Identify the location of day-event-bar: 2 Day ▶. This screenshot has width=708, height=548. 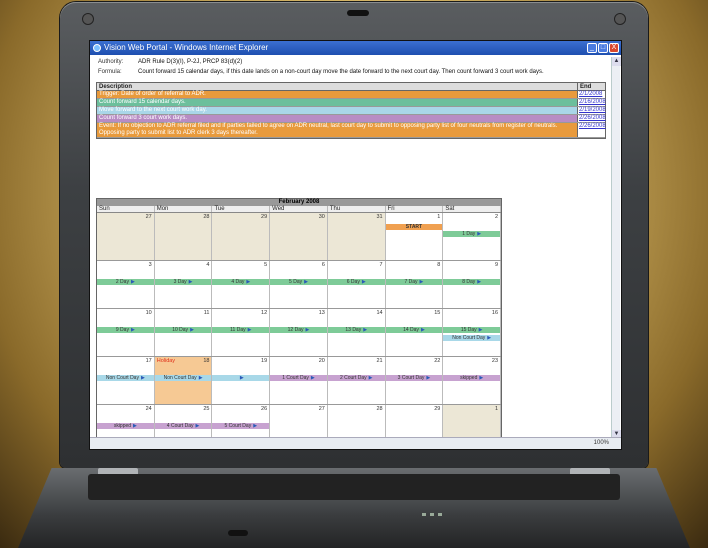
(125, 282).